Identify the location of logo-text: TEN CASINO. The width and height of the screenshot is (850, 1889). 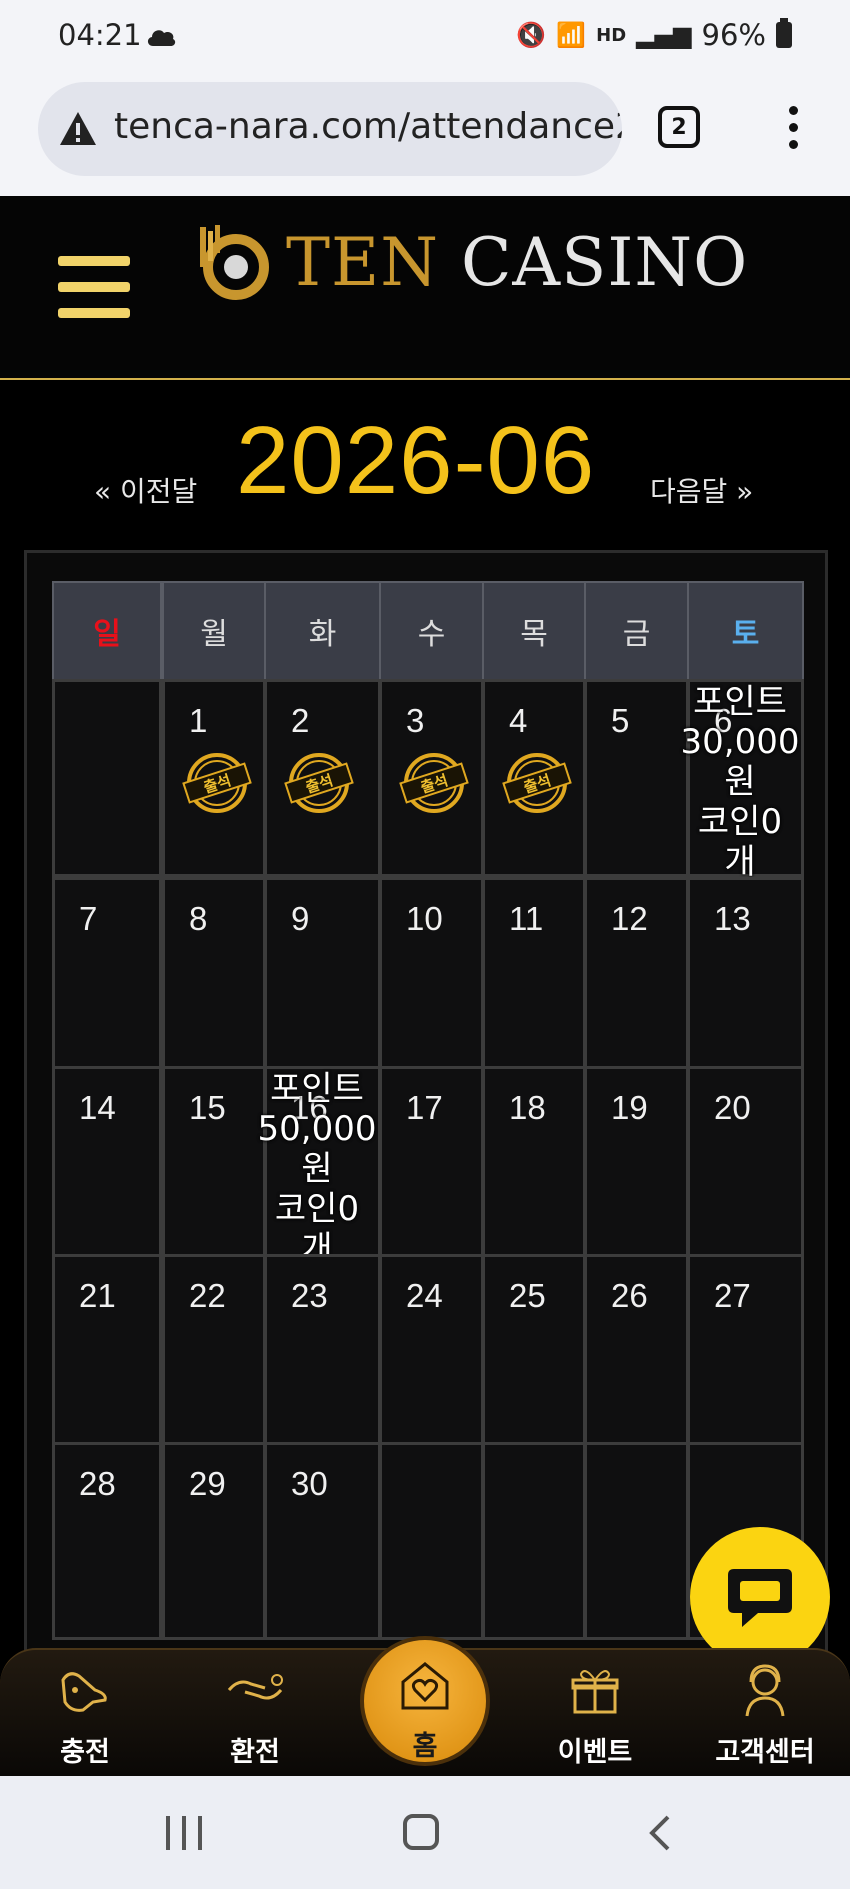
(517, 262).